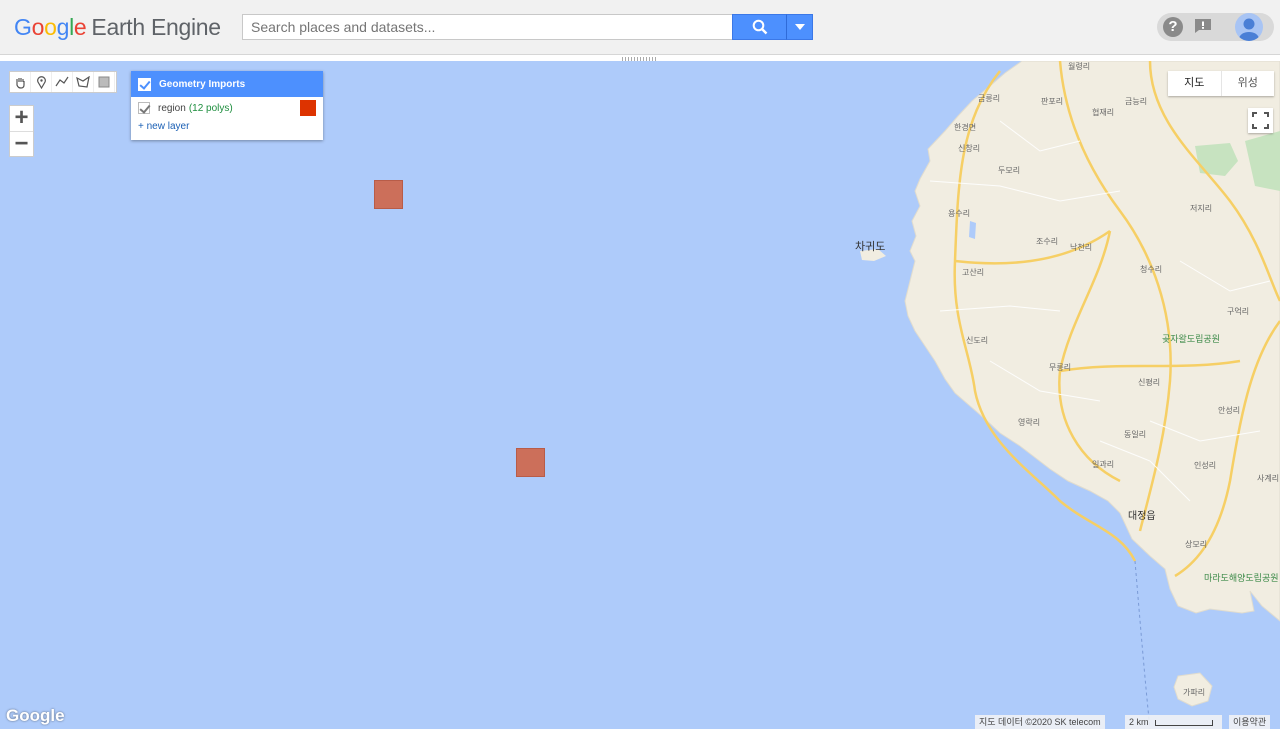  I want to click on place-label: 영락리, so click(1029, 422).